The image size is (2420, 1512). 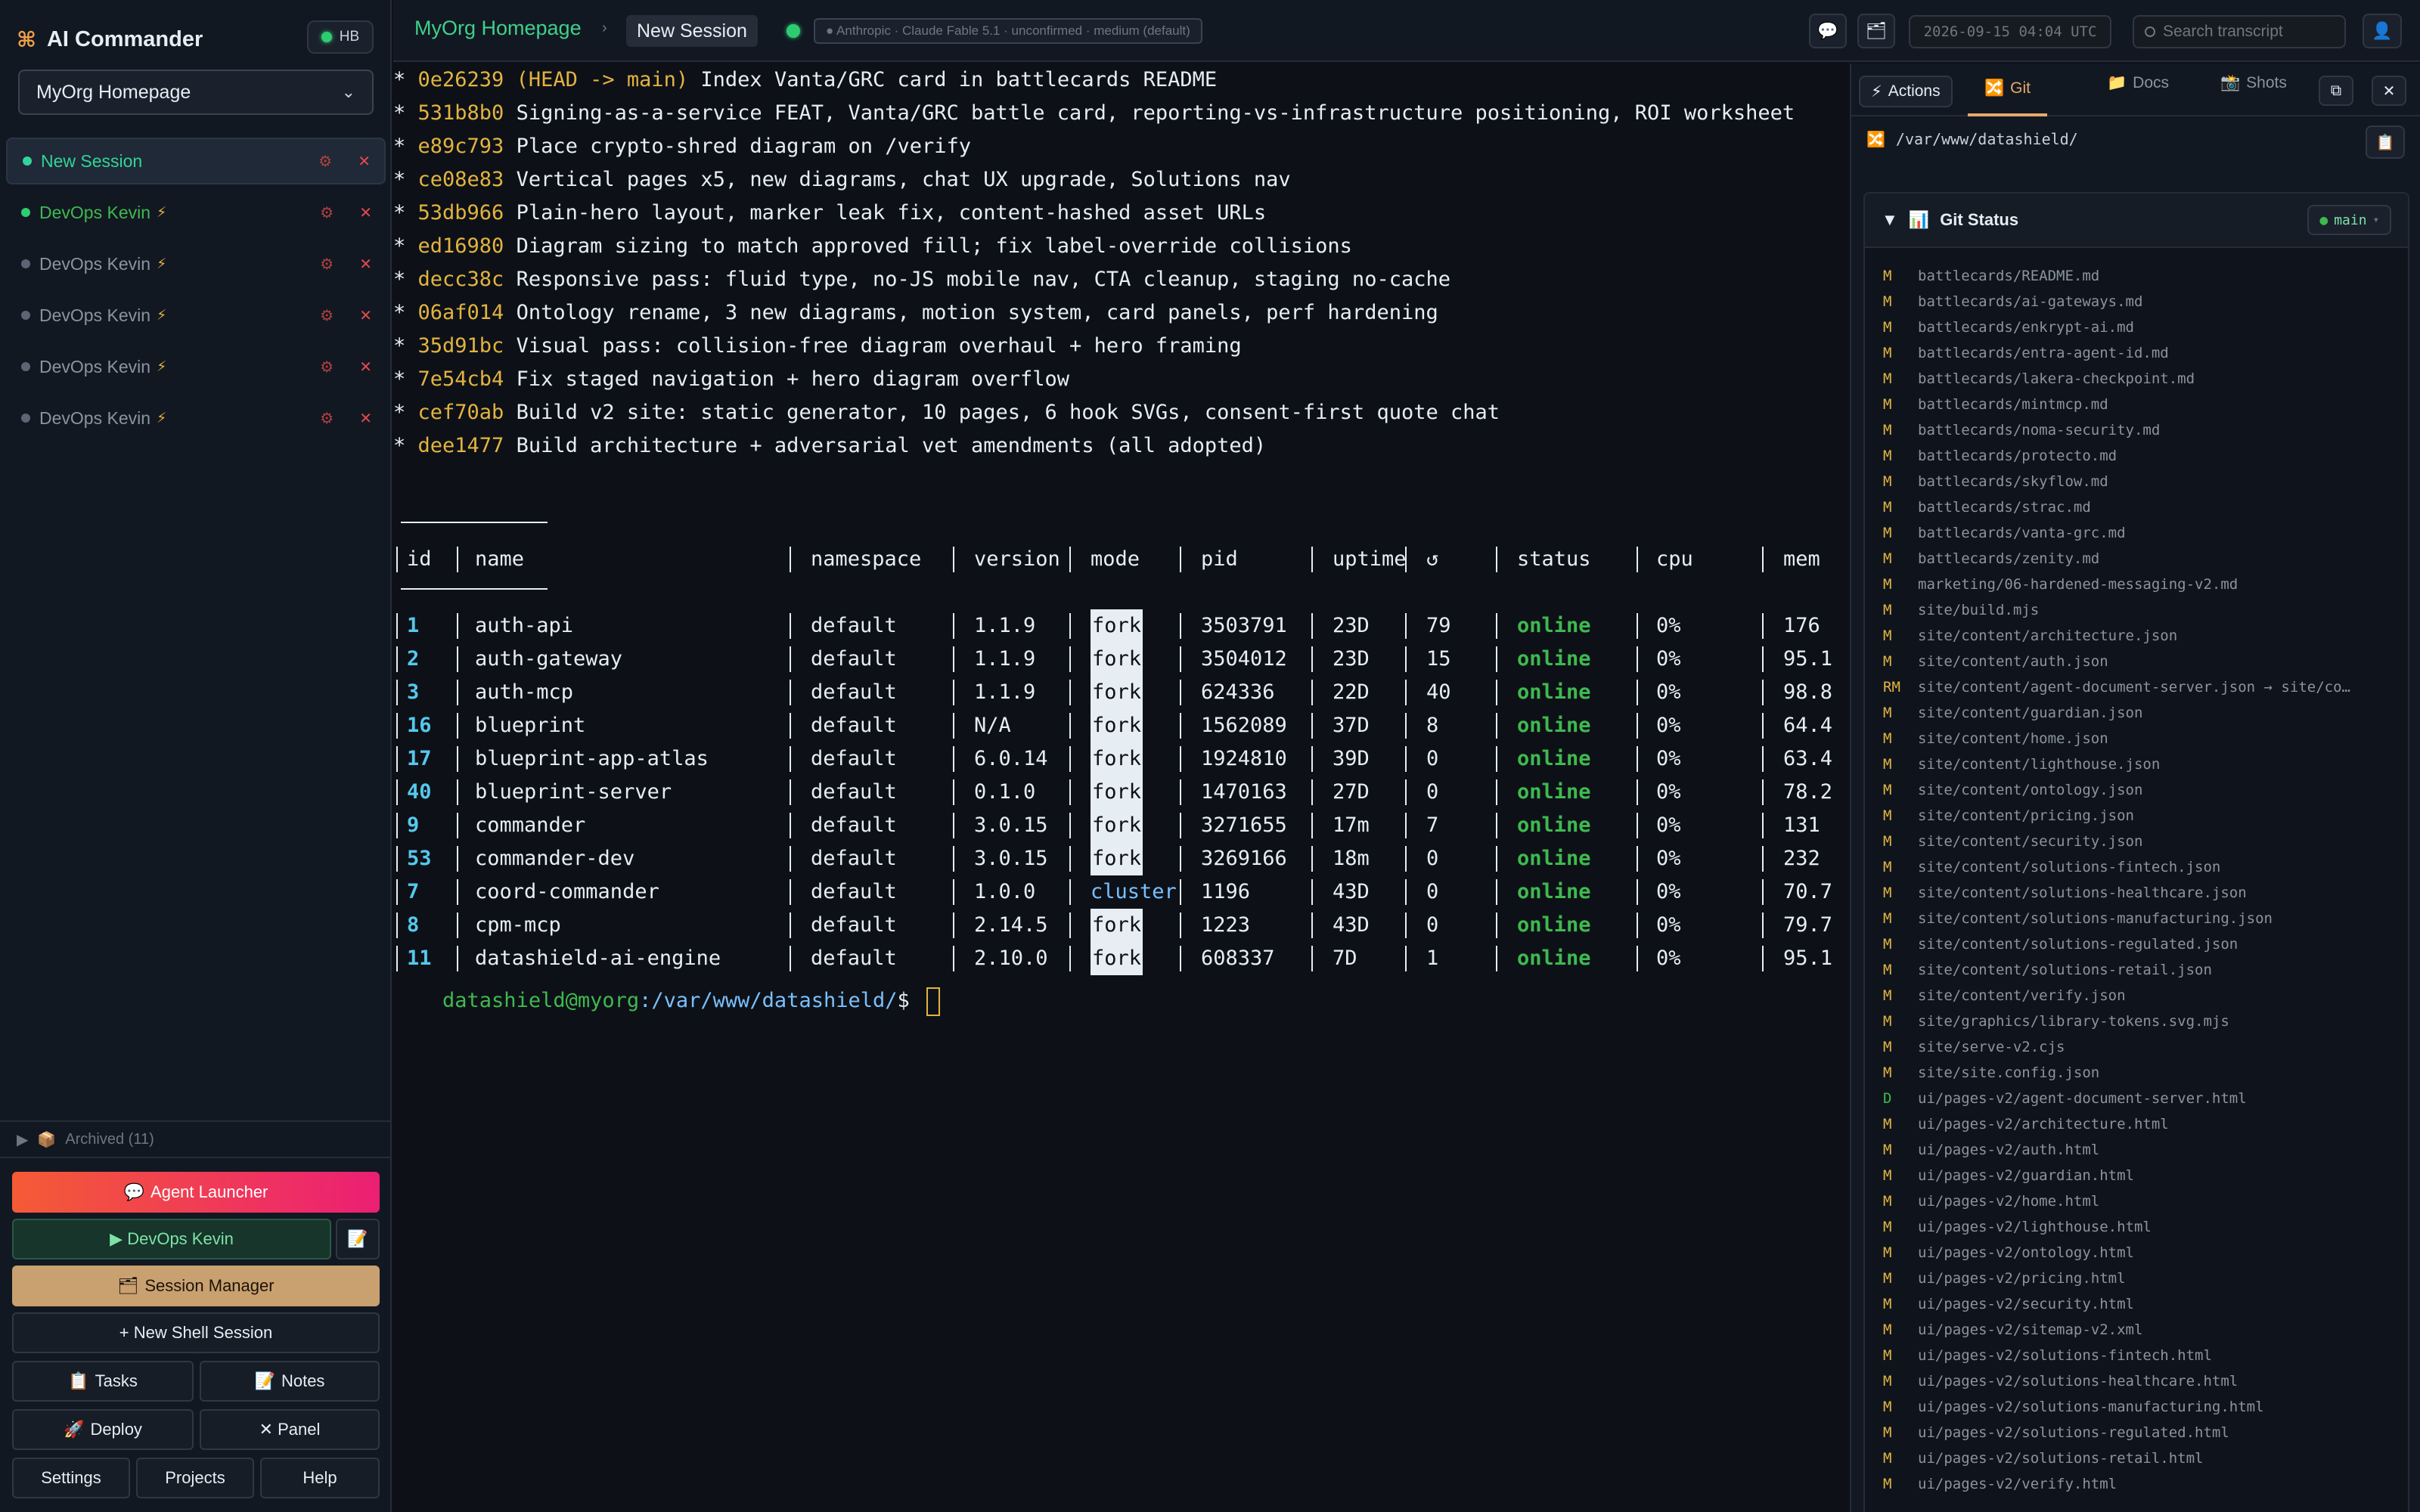 What do you see at coordinates (2145, 661) in the screenshot?
I see `changed-file-item: Msite/content/auth.json` at bounding box center [2145, 661].